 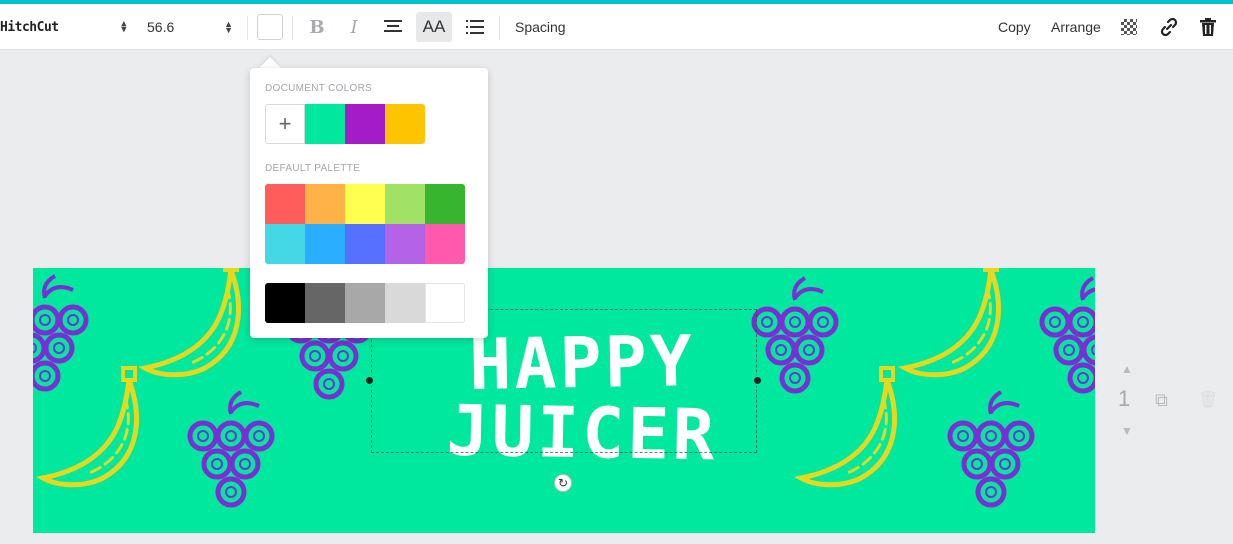 I want to click on add-color-button: +, so click(x=285, y=124).